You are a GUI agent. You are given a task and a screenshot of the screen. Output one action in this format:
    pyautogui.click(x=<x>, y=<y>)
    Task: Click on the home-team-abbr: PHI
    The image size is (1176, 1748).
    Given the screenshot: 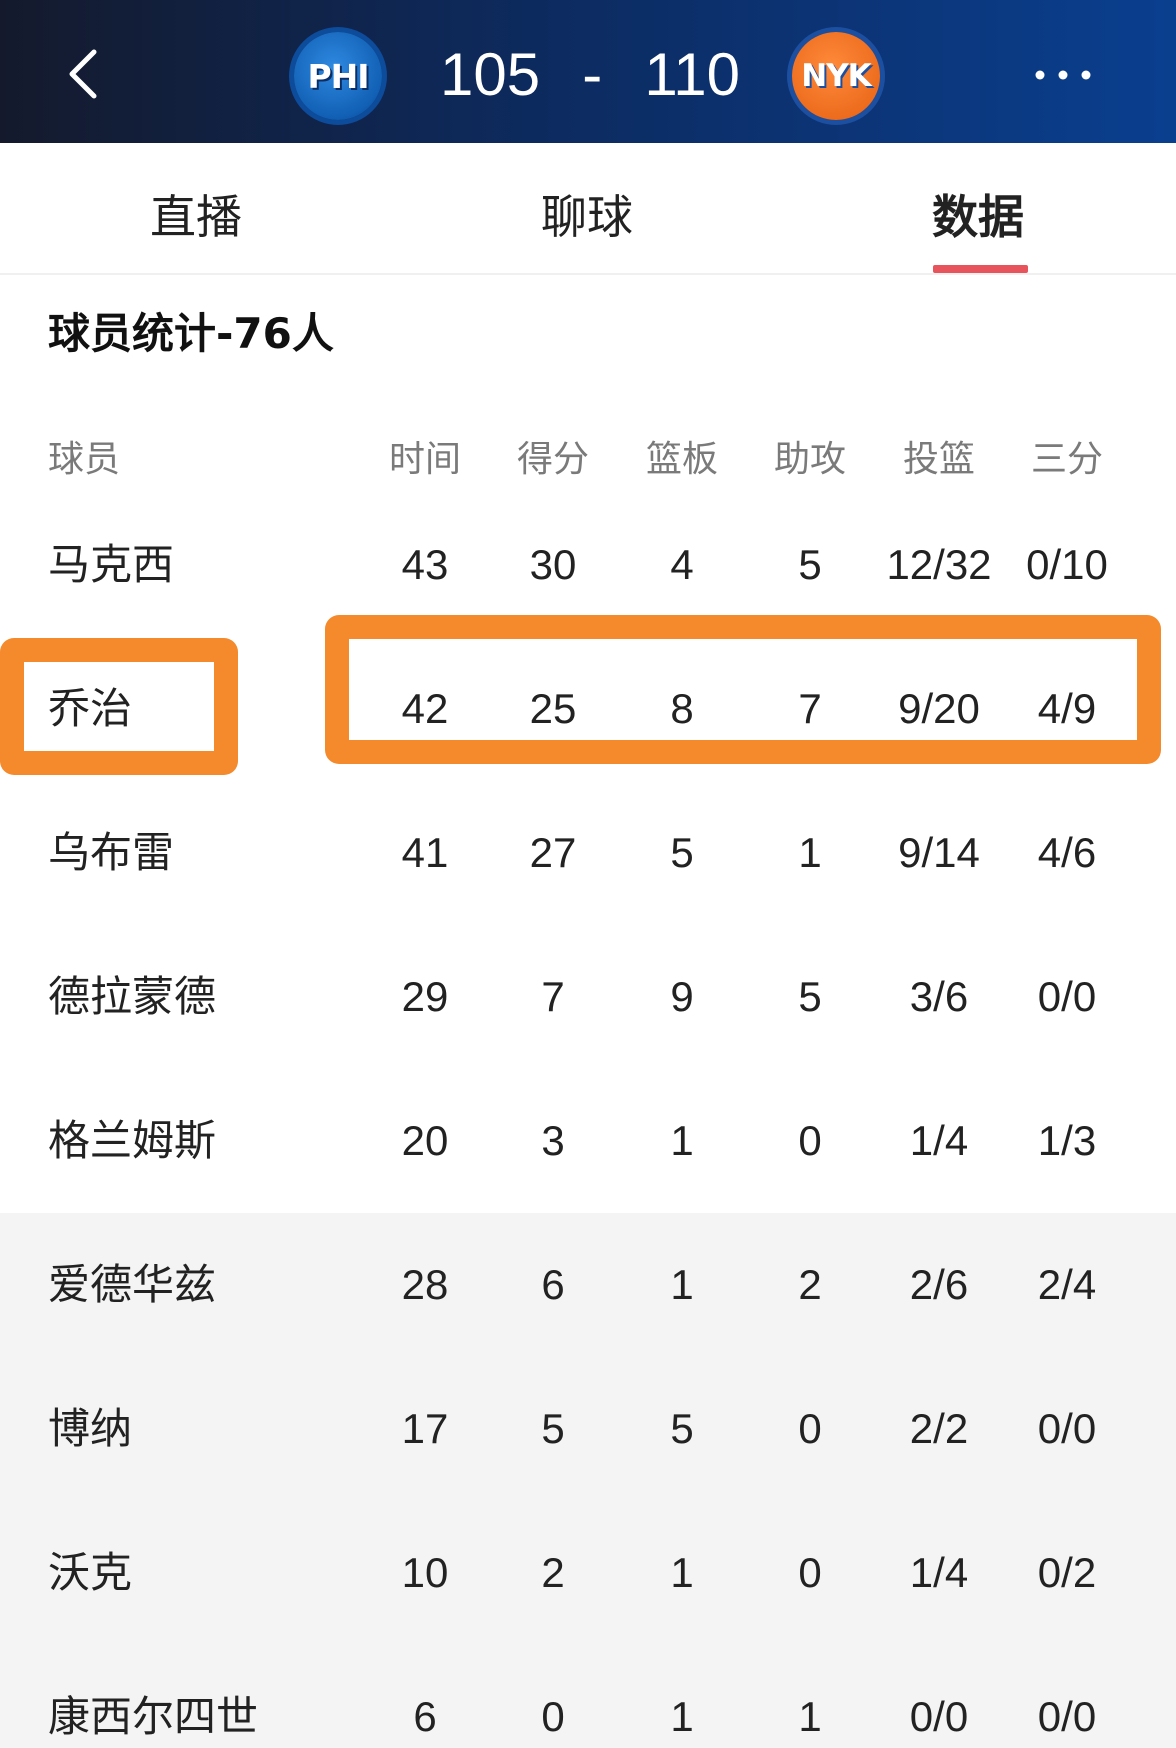 What is the action you would take?
    pyautogui.click(x=338, y=76)
    